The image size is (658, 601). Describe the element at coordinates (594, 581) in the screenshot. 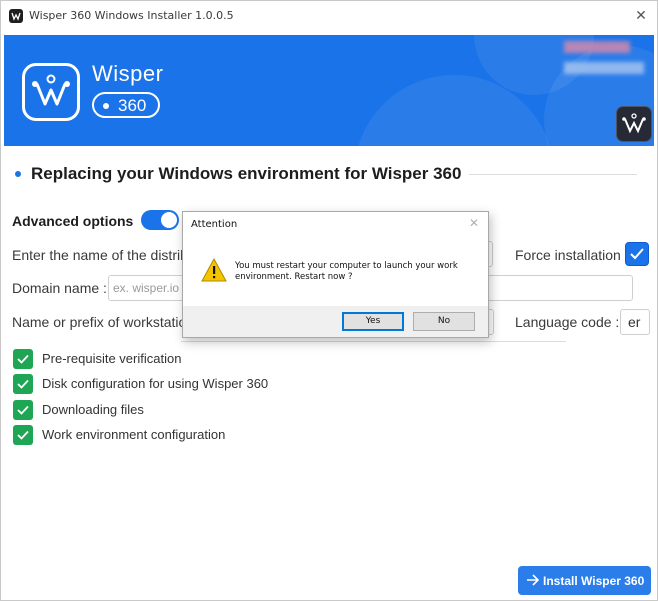

I see `install-button-label: Install Wisper 360` at that location.